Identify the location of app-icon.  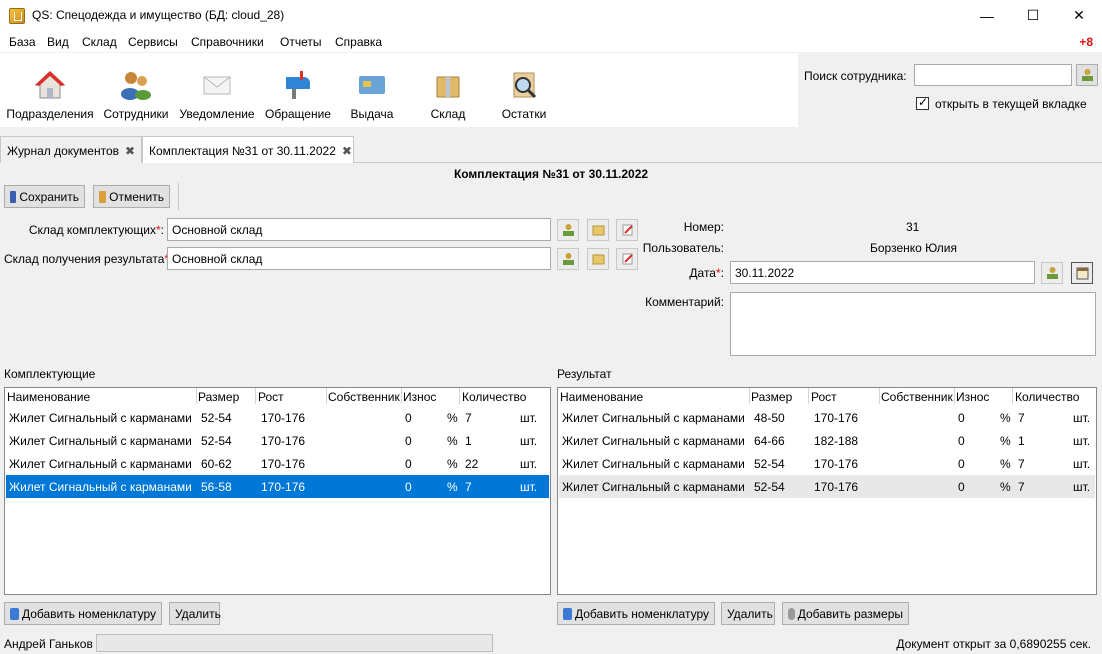
(17, 16).